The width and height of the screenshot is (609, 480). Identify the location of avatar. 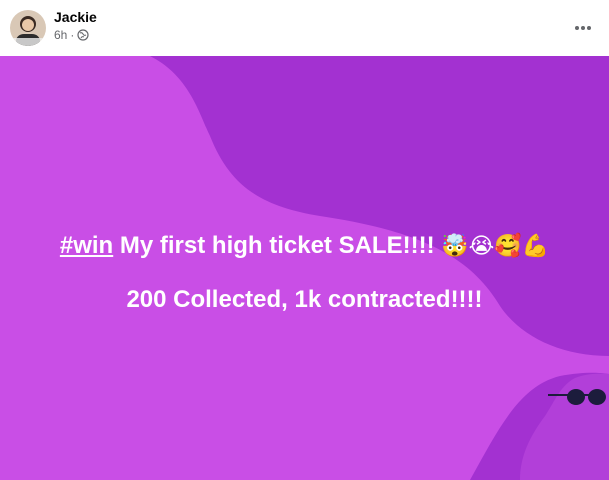
(28, 28).